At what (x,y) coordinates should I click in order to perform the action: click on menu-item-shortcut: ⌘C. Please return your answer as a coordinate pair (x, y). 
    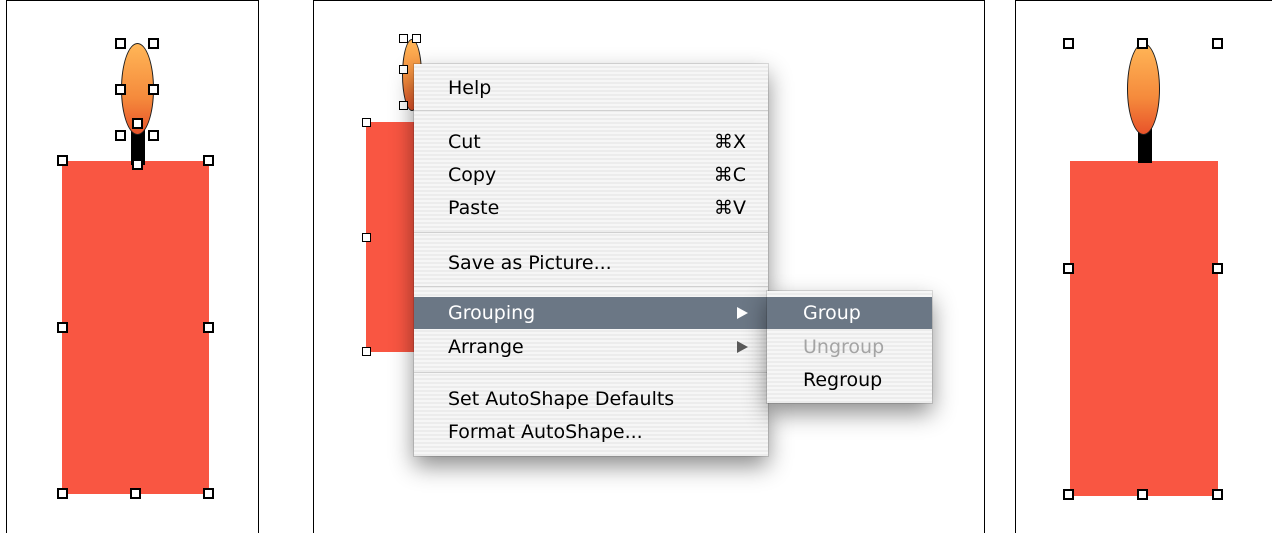
    Looking at the image, I should click on (729, 175).